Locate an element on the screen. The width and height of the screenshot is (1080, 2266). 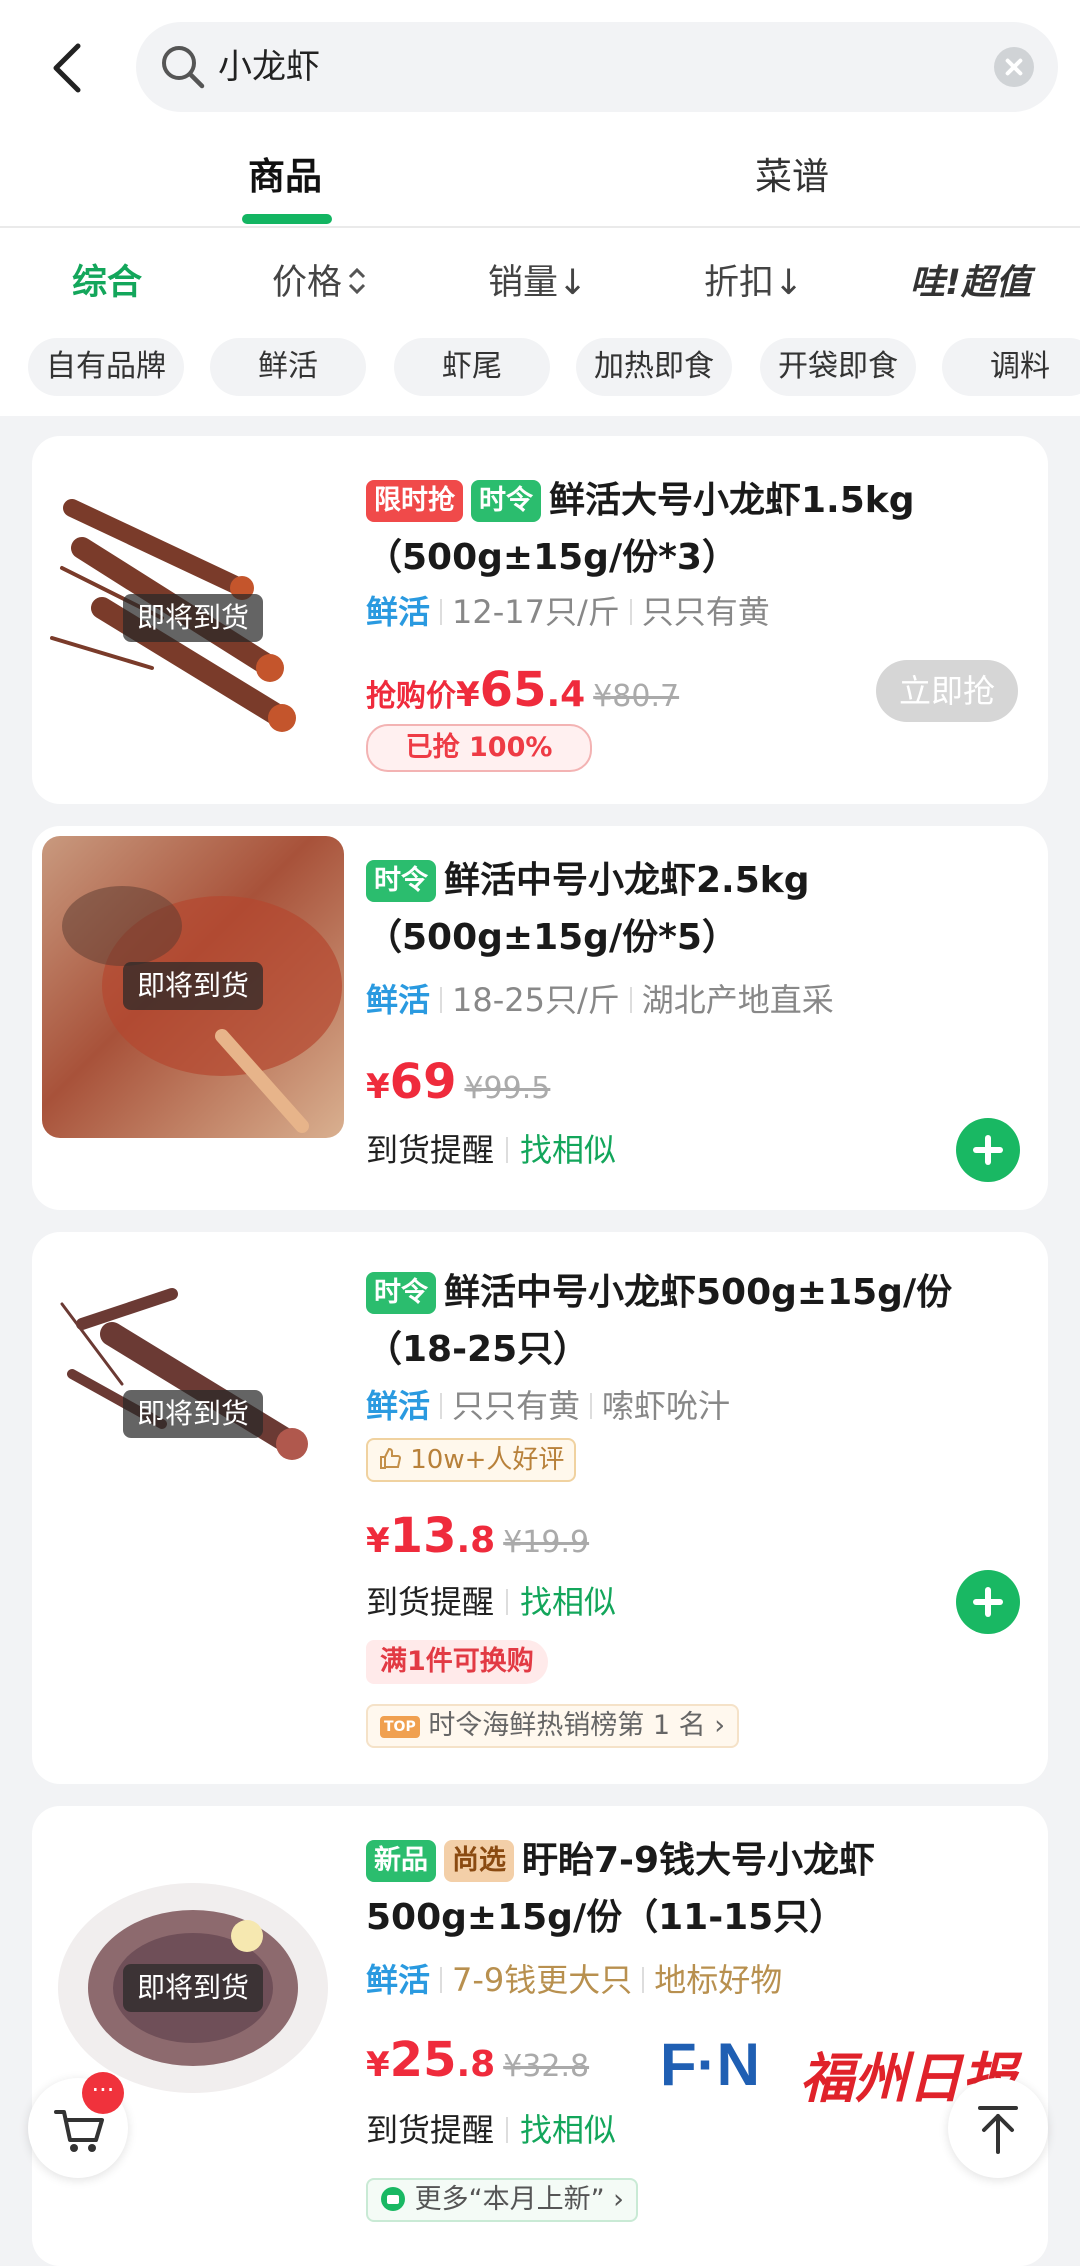
arrow-up-icon is located at coordinates (998, 2130).